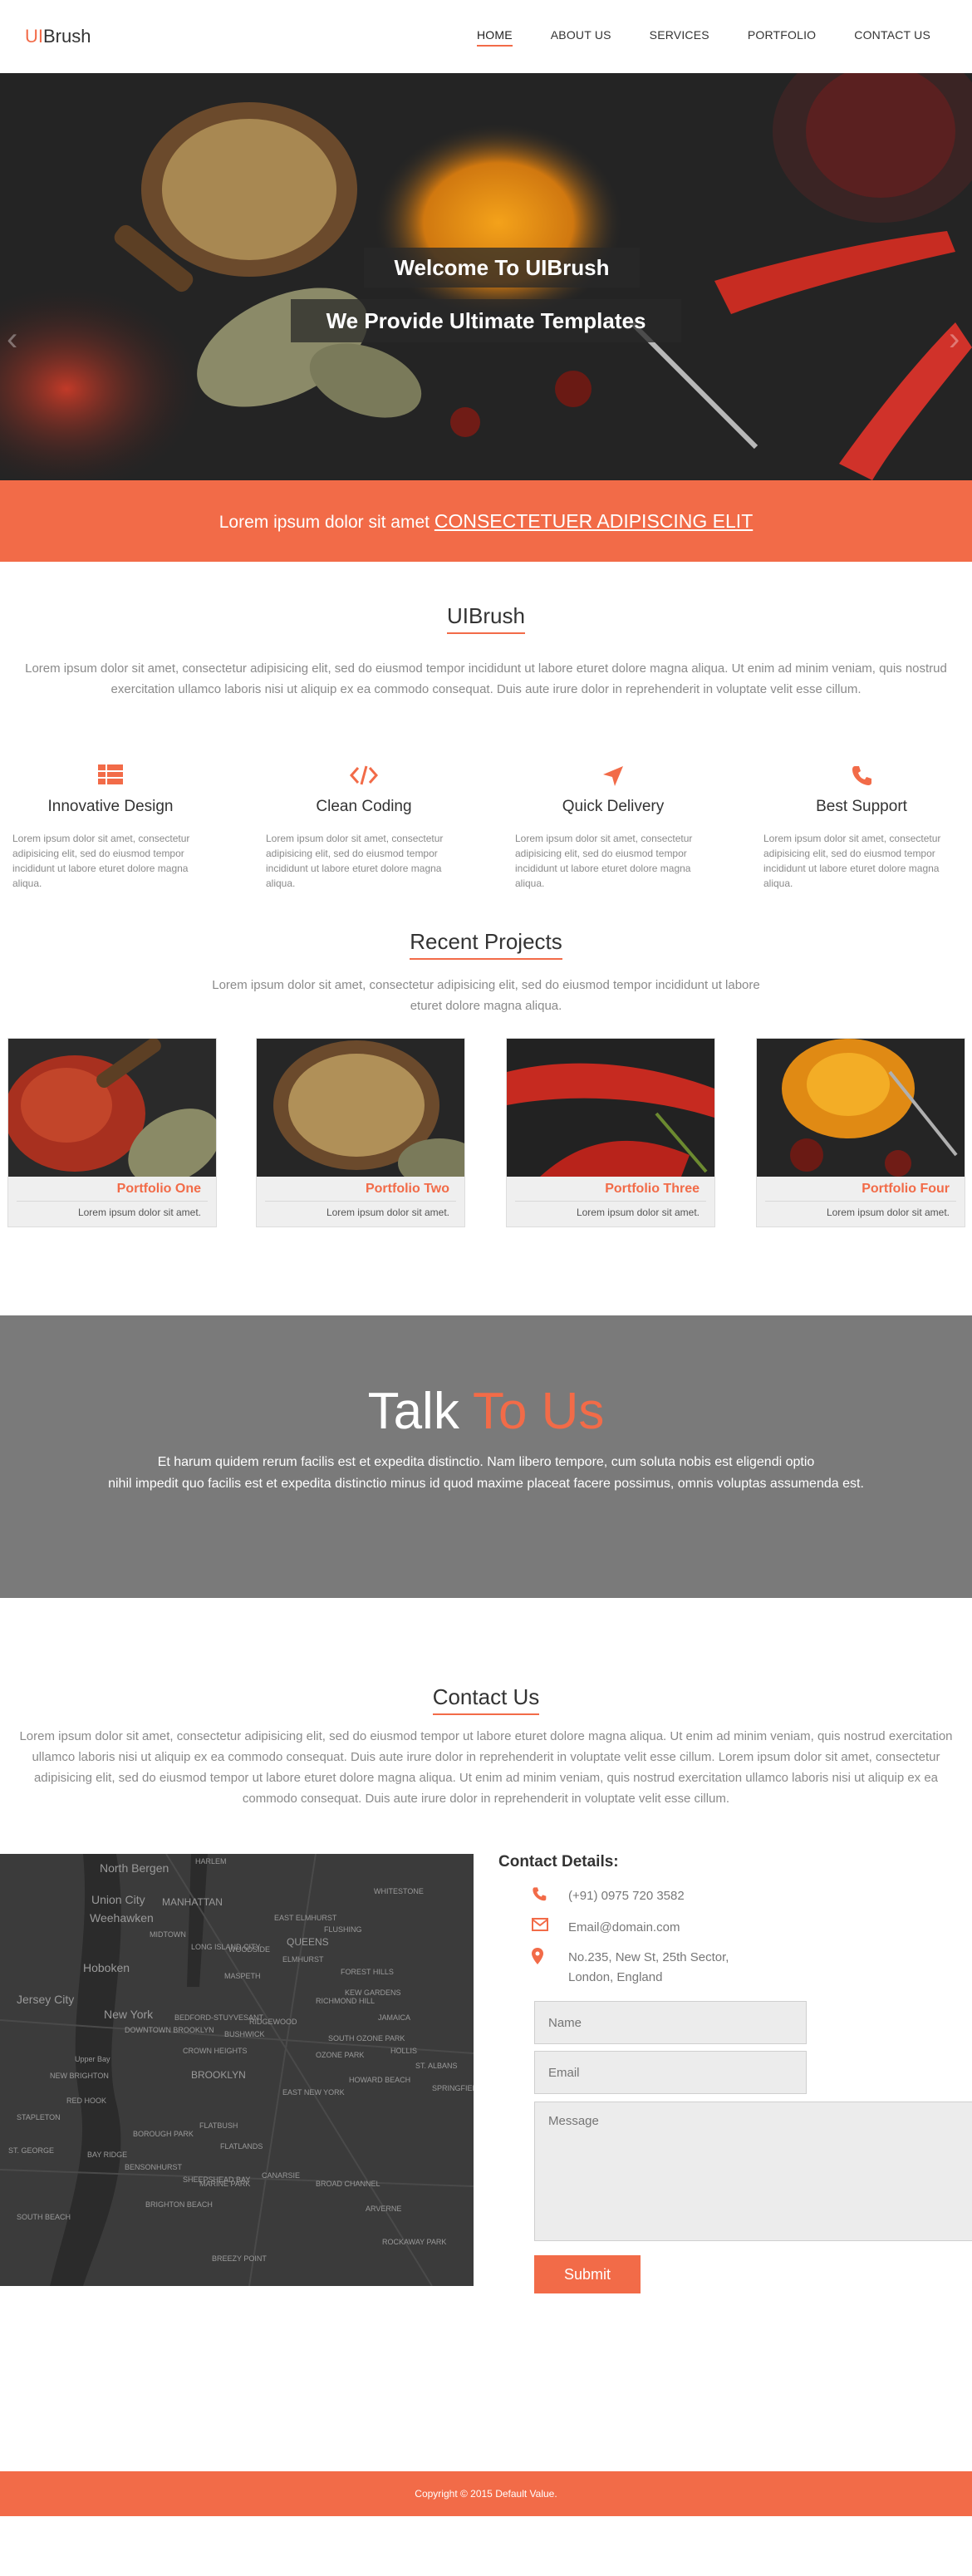 Image resolution: width=972 pixels, height=2576 pixels. I want to click on nav-services: SERVICES, so click(679, 35).